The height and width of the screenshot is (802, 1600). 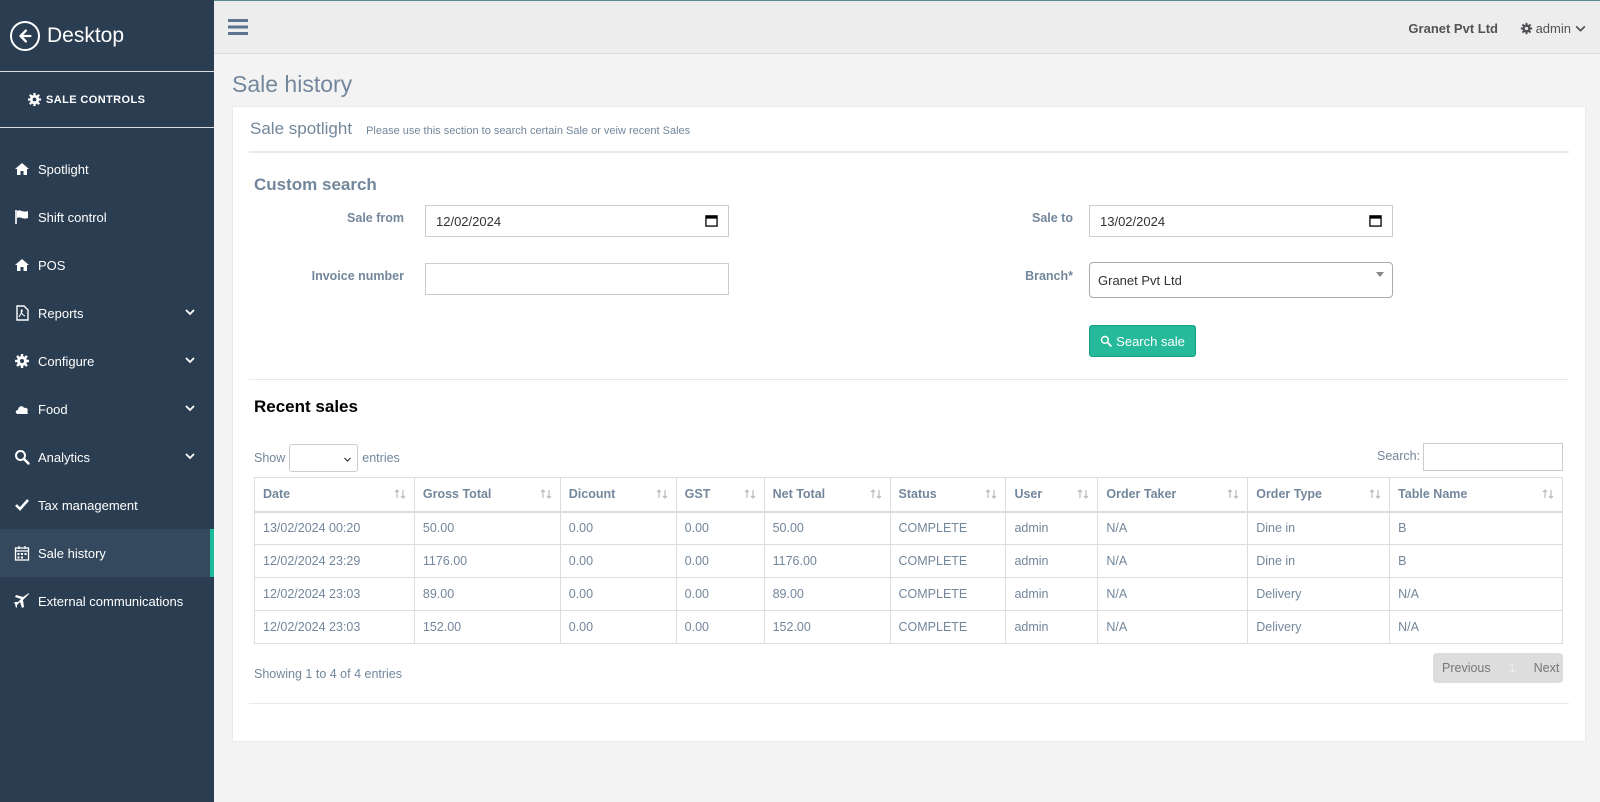 I want to click on sidebar-item-label: Sale history, so click(x=72, y=553).